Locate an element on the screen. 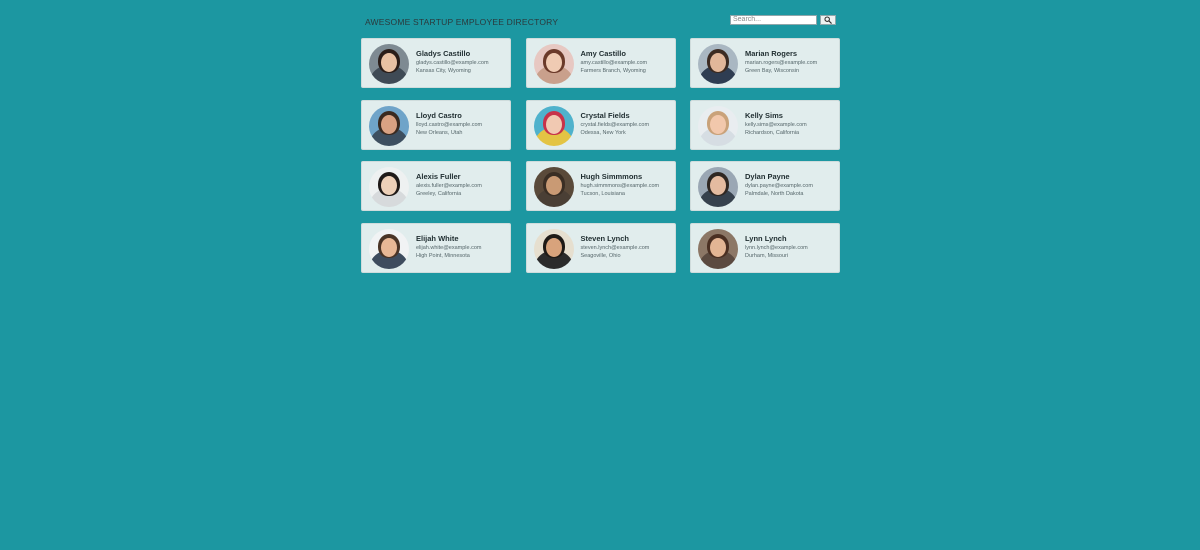 The height and width of the screenshot is (550, 1200). employee-email: lynn.lynch@example.com is located at coordinates (776, 247).